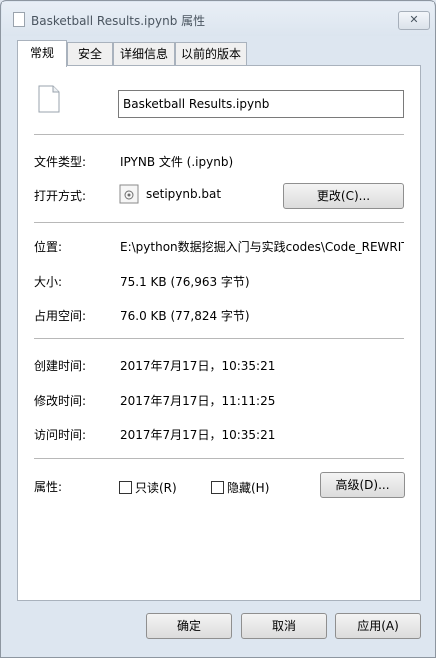  Describe the element at coordinates (211, 53) in the screenshot. I see `tab-previous-versions: 以前的版本` at that location.